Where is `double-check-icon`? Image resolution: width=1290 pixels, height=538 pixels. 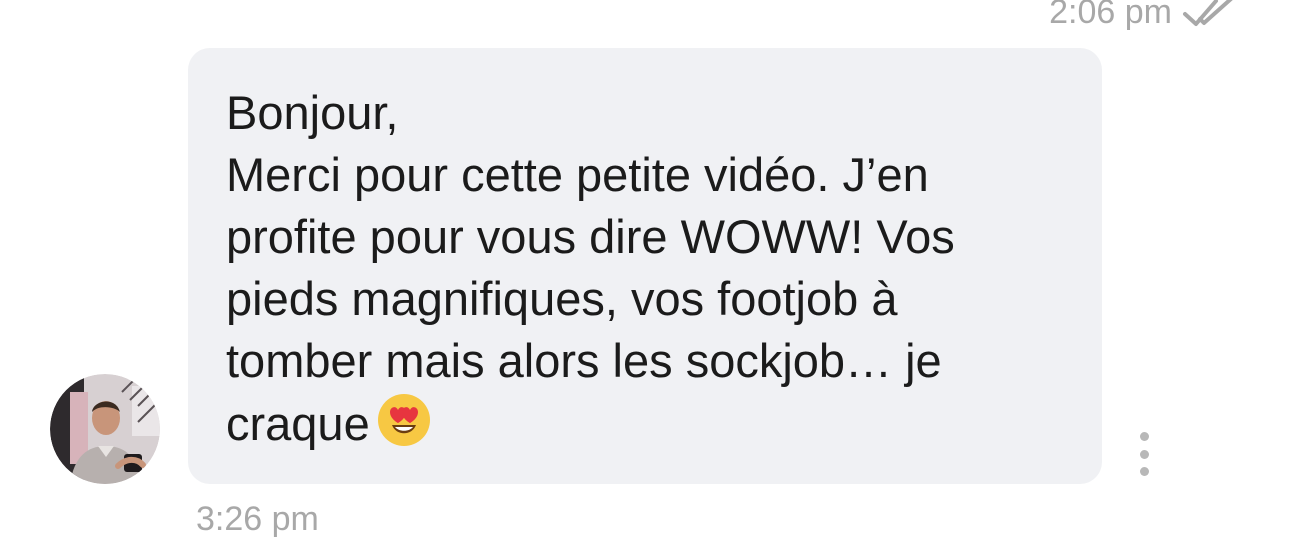
double-check-icon is located at coordinates (1210, 15).